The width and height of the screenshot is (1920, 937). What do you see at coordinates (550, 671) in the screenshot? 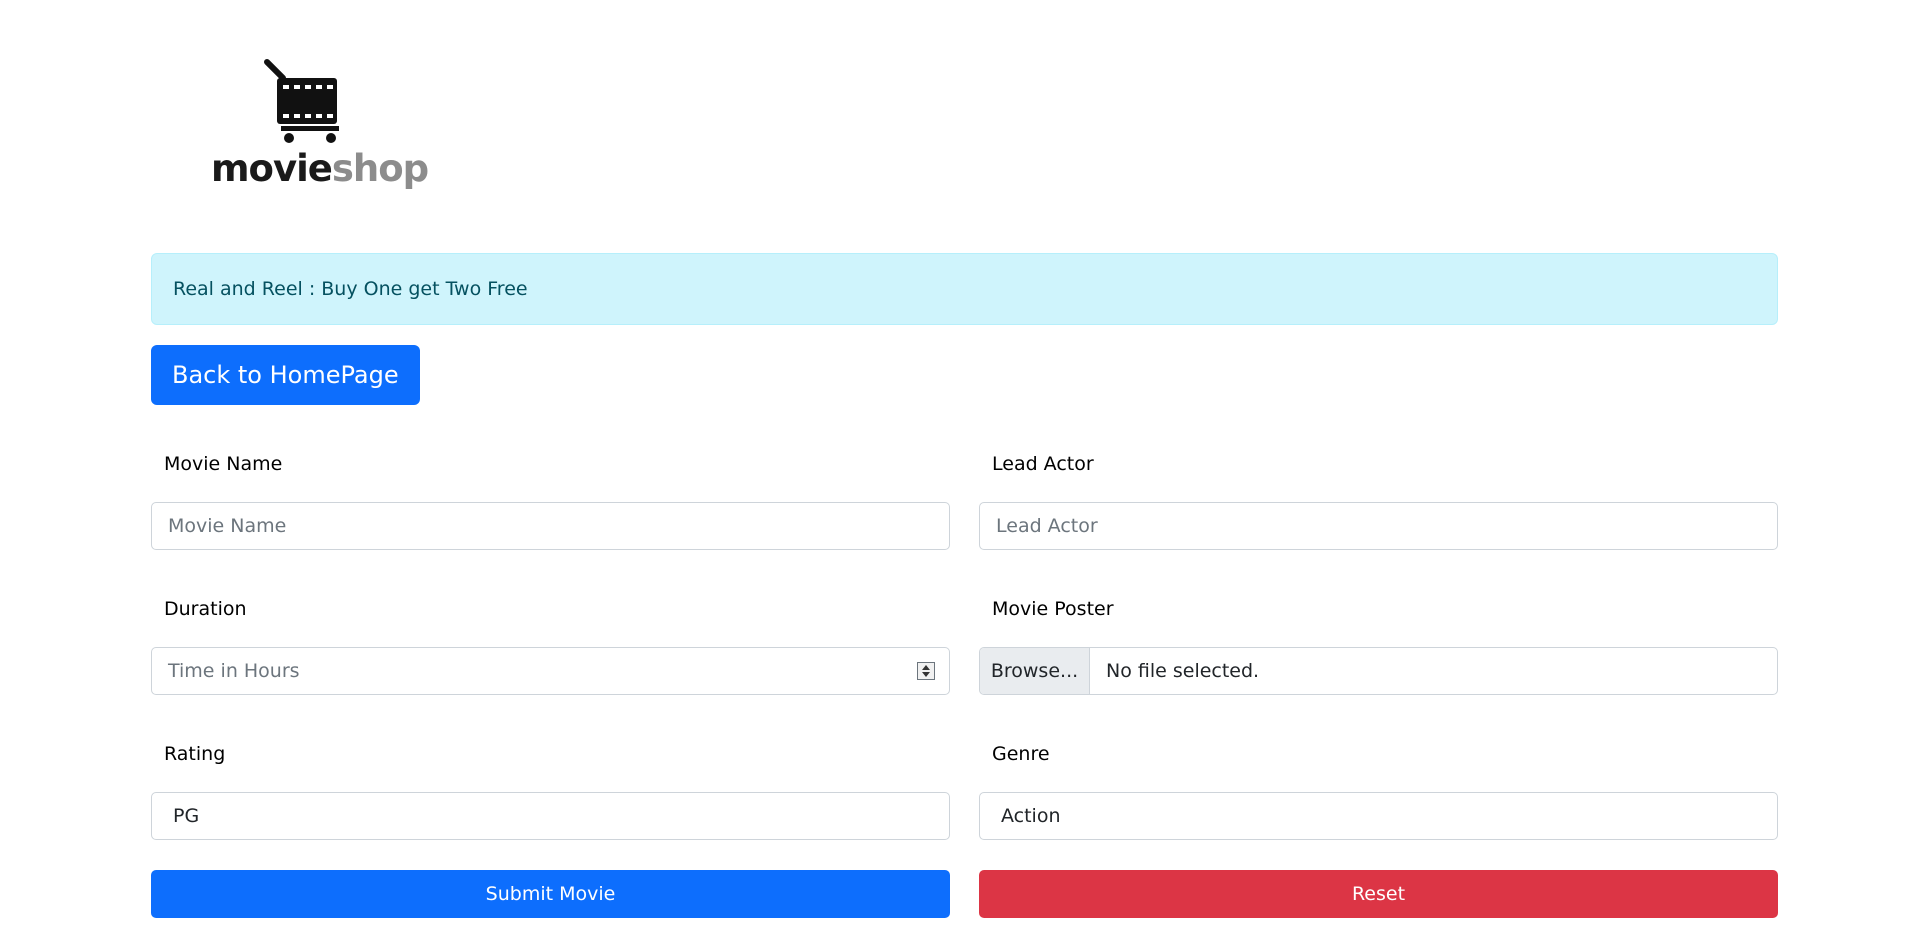
I see `duration-input: Time in Hours` at bounding box center [550, 671].